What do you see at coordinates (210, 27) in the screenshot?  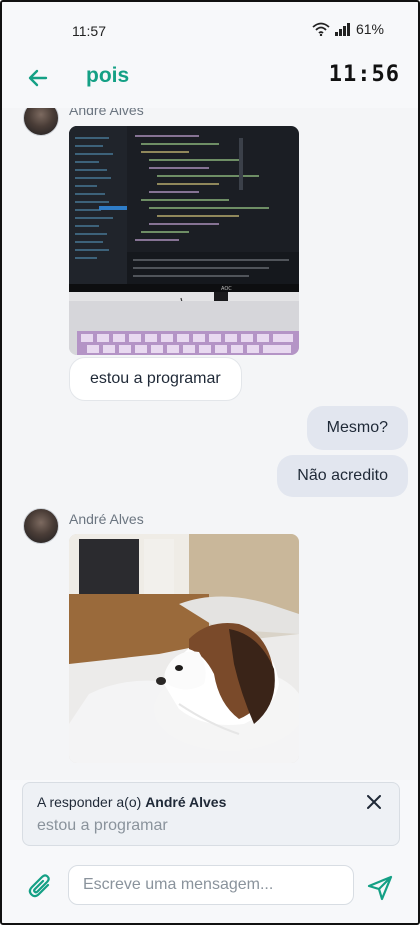 I see `status-bar: 11:57 61%` at bounding box center [210, 27].